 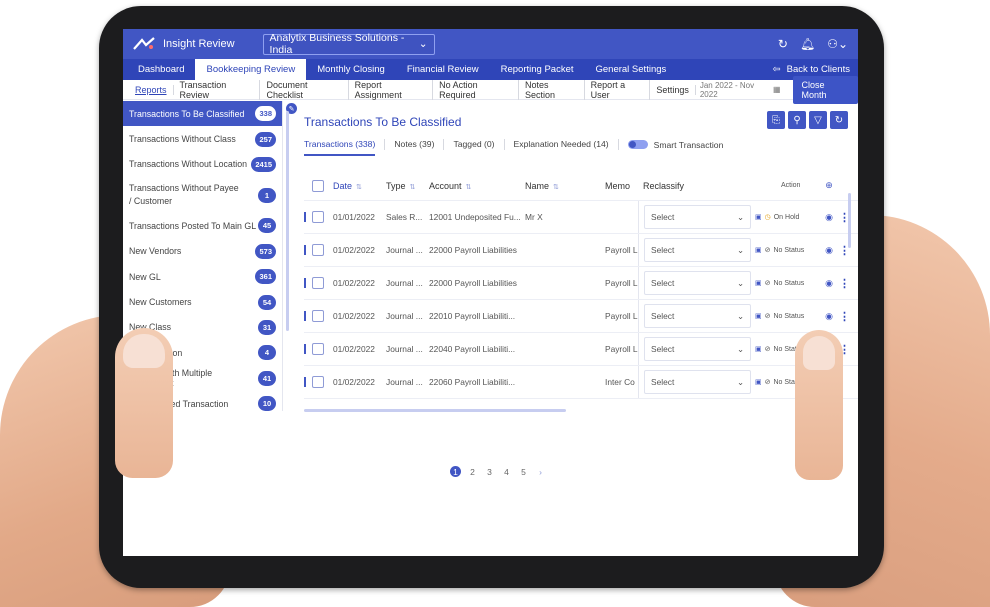 What do you see at coordinates (287, 221) in the screenshot?
I see `sidebar-scrollbar` at bounding box center [287, 221].